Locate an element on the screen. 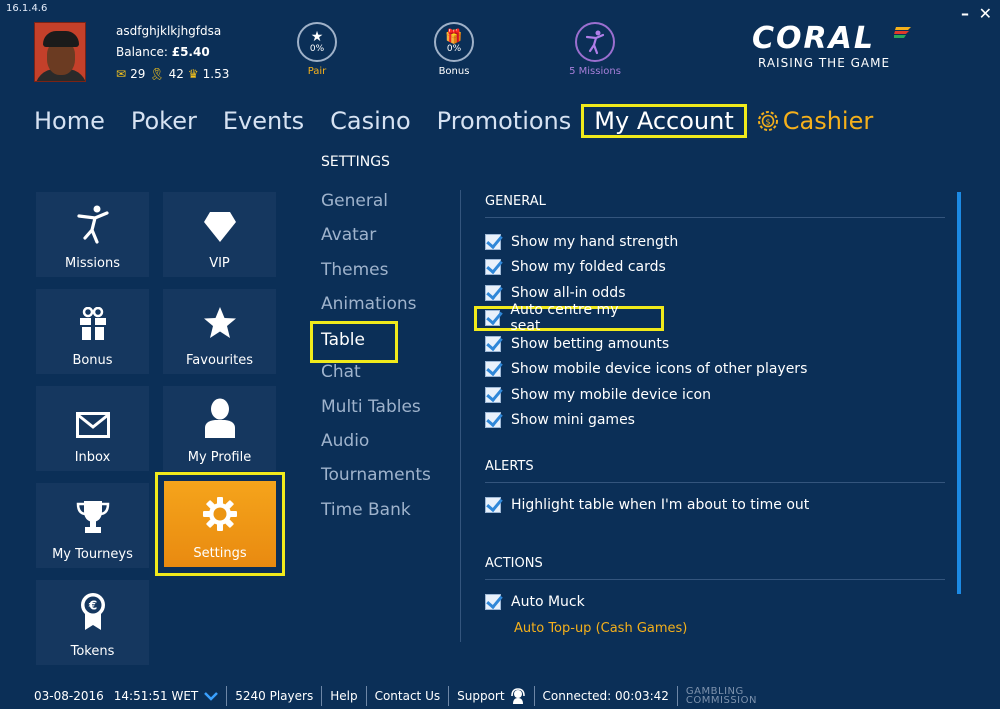 This screenshot has height=709, width=1000. tile-favourites: Favourites is located at coordinates (219, 331).